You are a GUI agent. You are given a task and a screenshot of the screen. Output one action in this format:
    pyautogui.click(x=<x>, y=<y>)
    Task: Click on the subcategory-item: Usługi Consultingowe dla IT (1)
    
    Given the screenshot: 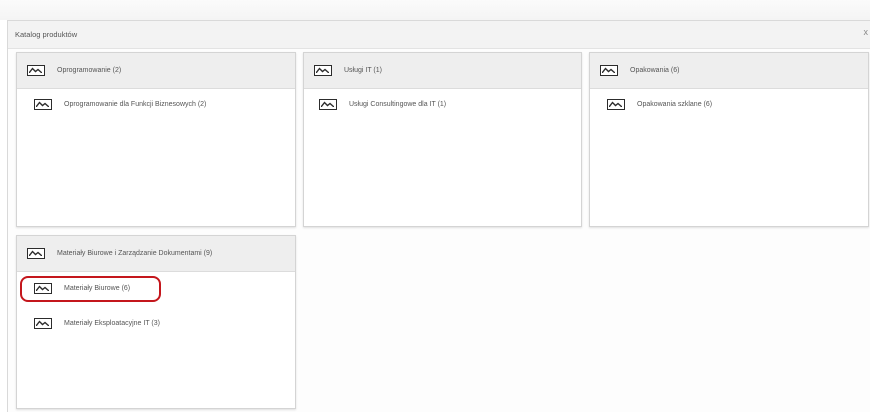 What is the action you would take?
    pyautogui.click(x=382, y=104)
    